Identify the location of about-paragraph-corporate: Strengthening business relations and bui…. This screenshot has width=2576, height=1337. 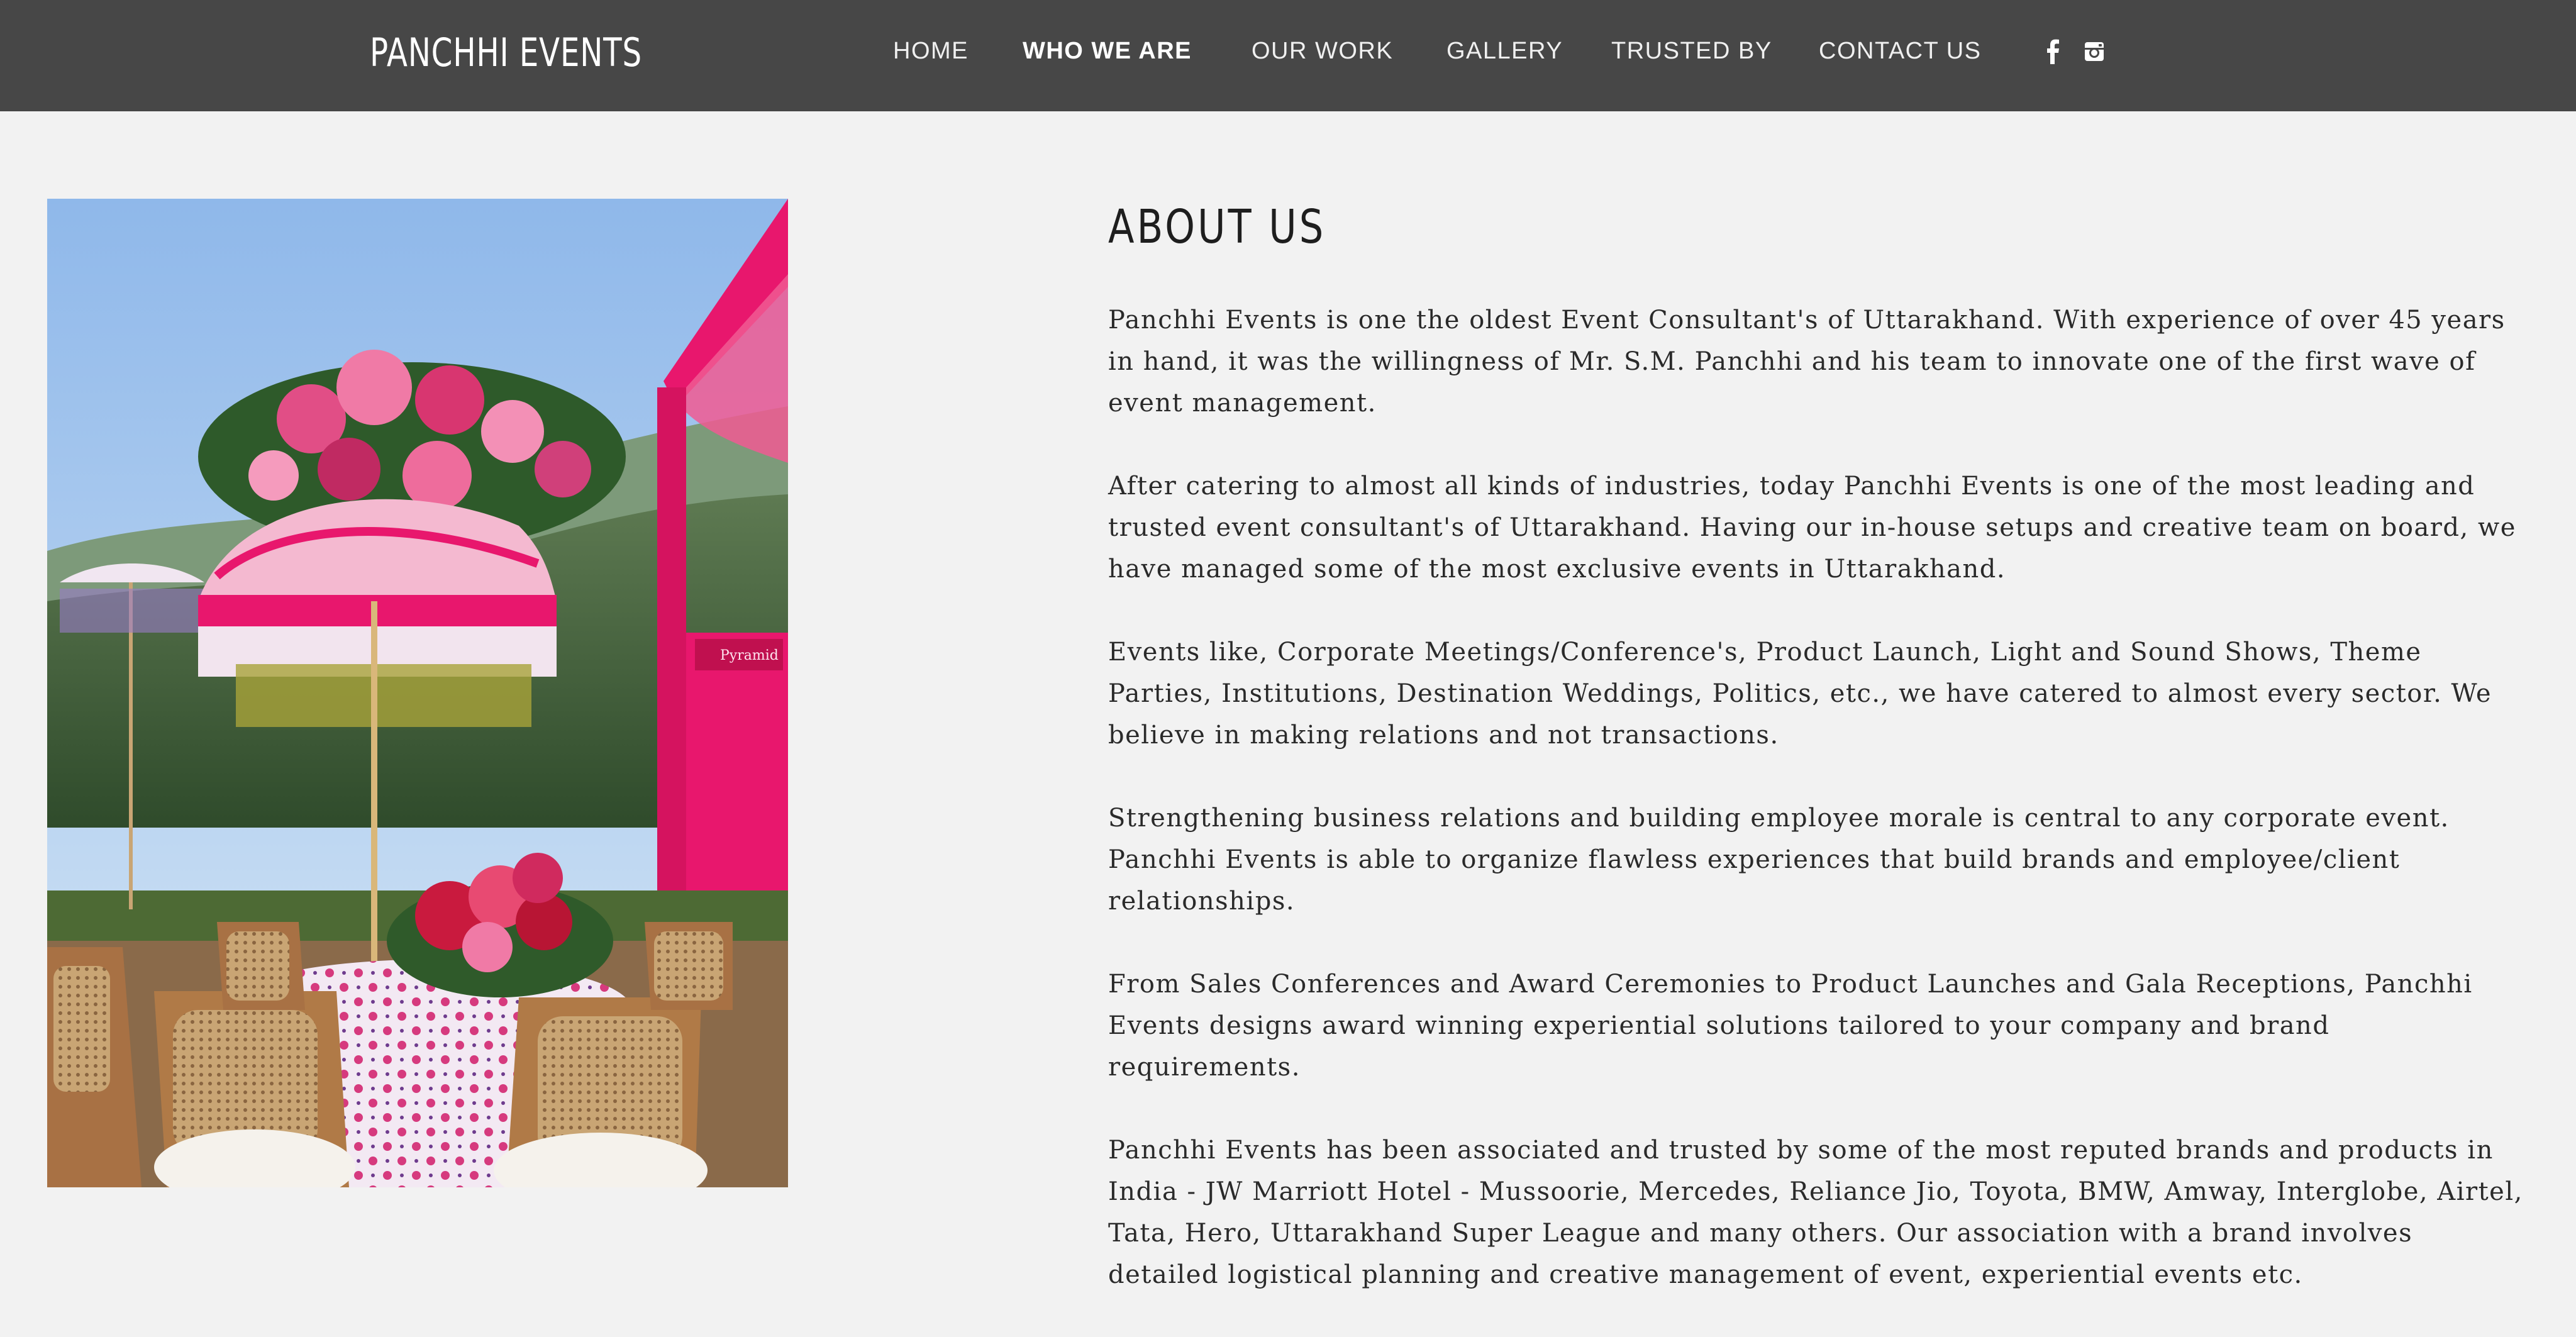
(1779, 860).